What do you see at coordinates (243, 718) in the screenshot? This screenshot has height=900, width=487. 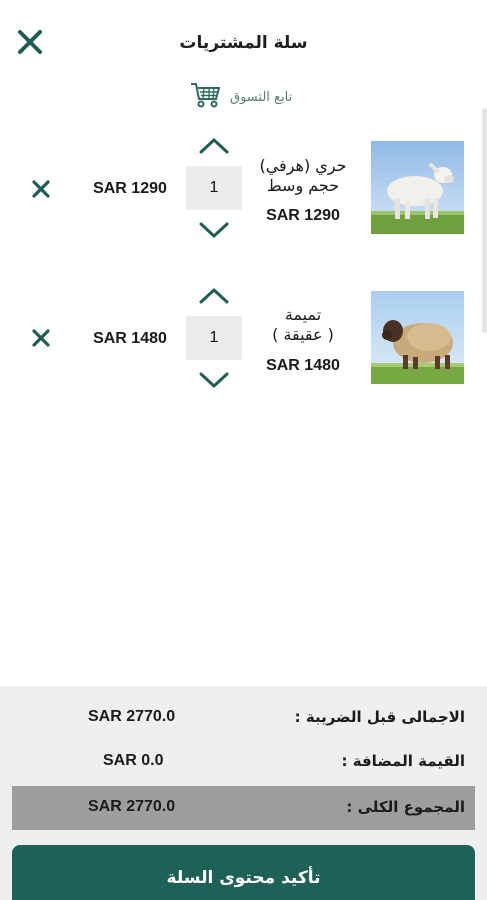 I see `subtotal-row: الاجمالى قبل الضريبة : SAR 2770.0` at bounding box center [243, 718].